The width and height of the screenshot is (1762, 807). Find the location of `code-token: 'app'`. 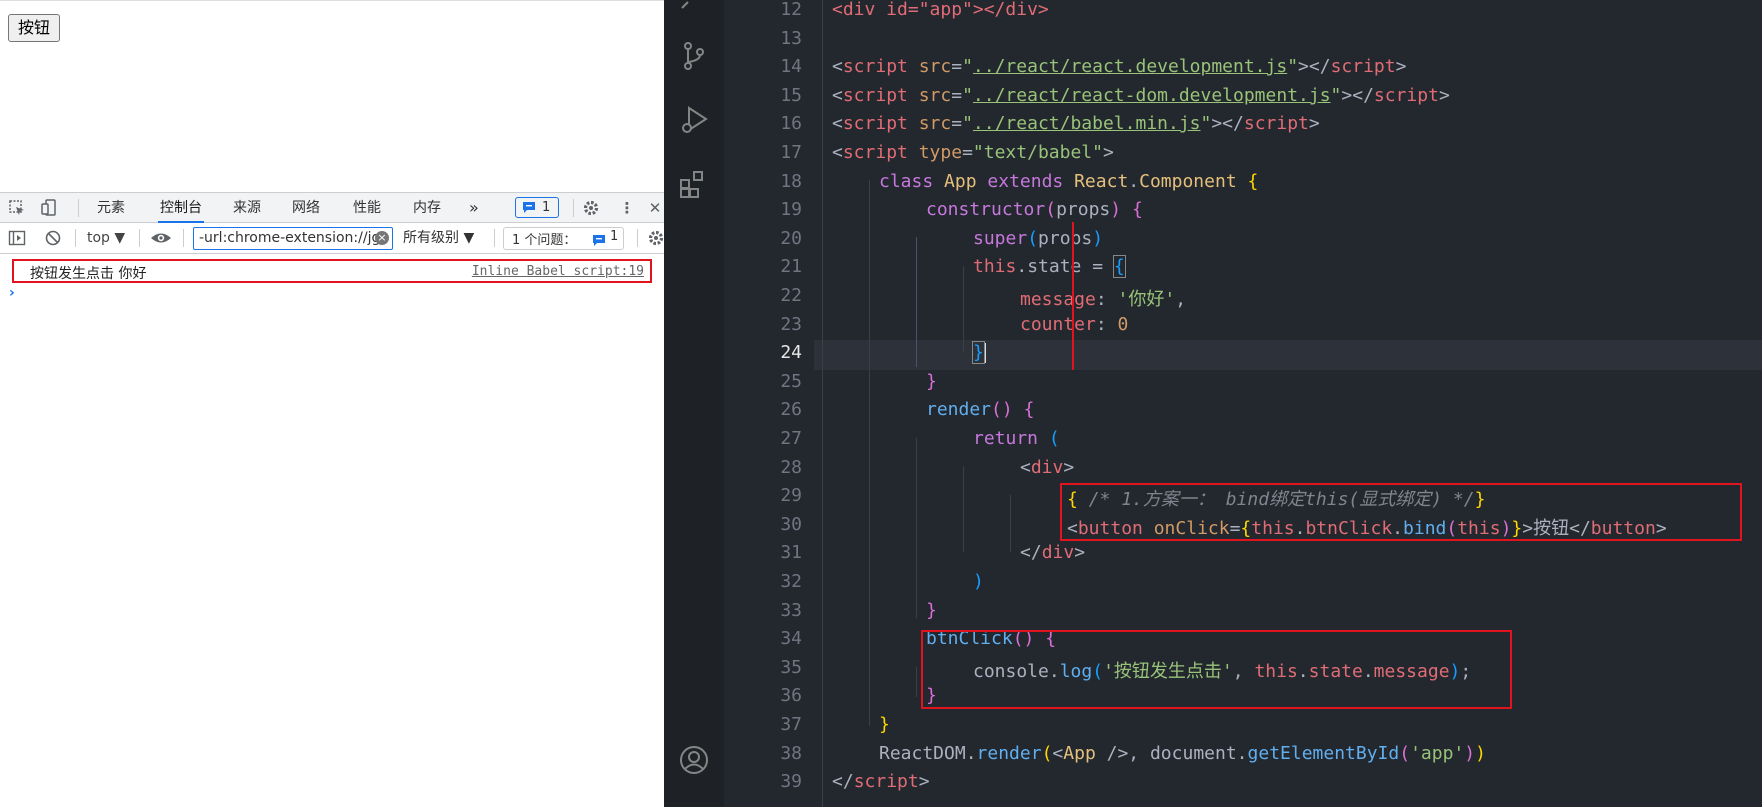

code-token: 'app' is located at coordinates (1437, 753).